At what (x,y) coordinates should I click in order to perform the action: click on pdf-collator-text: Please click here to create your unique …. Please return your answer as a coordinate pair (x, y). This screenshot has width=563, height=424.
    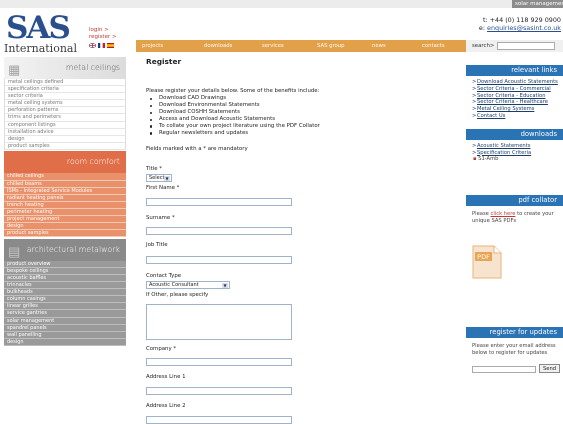
    Looking at the image, I should click on (514, 218).